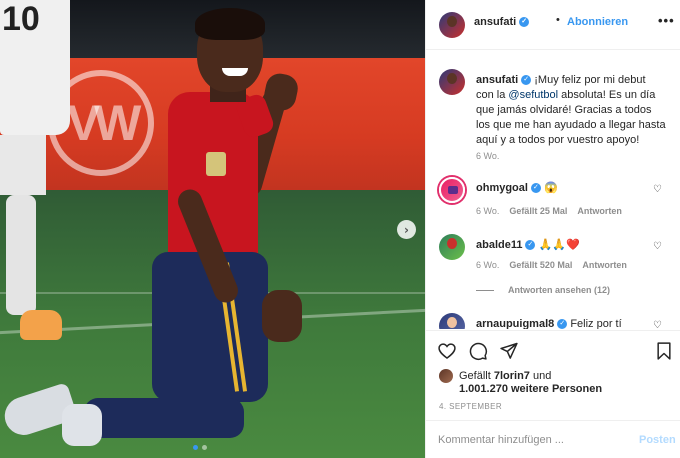  Describe the element at coordinates (478, 351) in the screenshot. I see `comment-icon` at that location.